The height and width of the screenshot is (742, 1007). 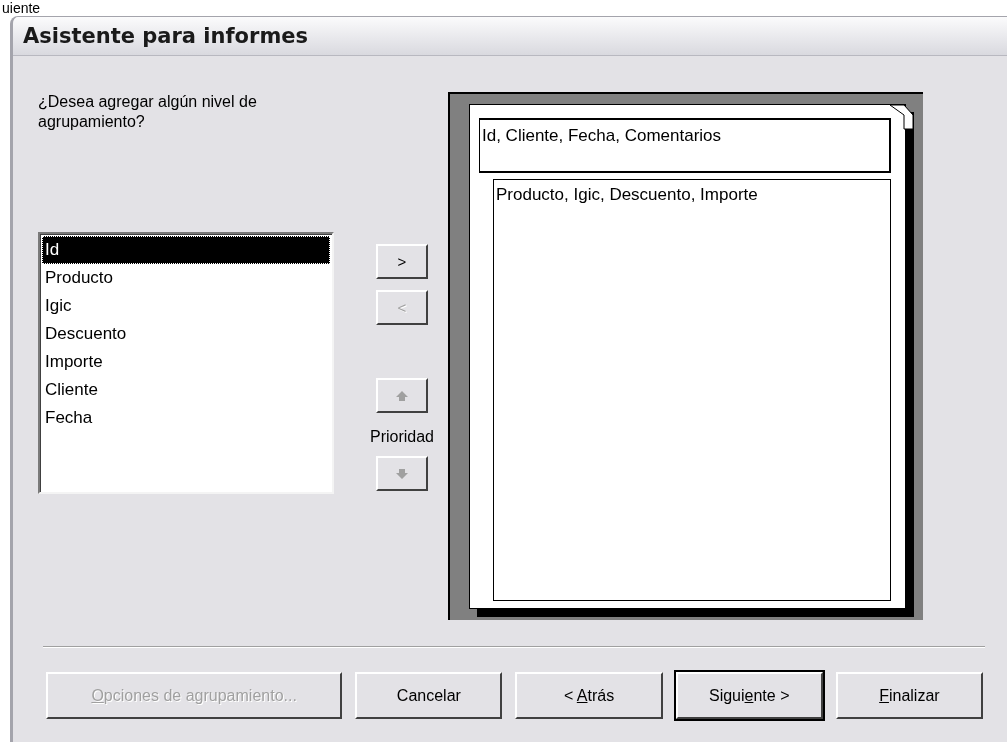 What do you see at coordinates (589, 695) in the screenshot?
I see `dialog-button: < Atrás` at bounding box center [589, 695].